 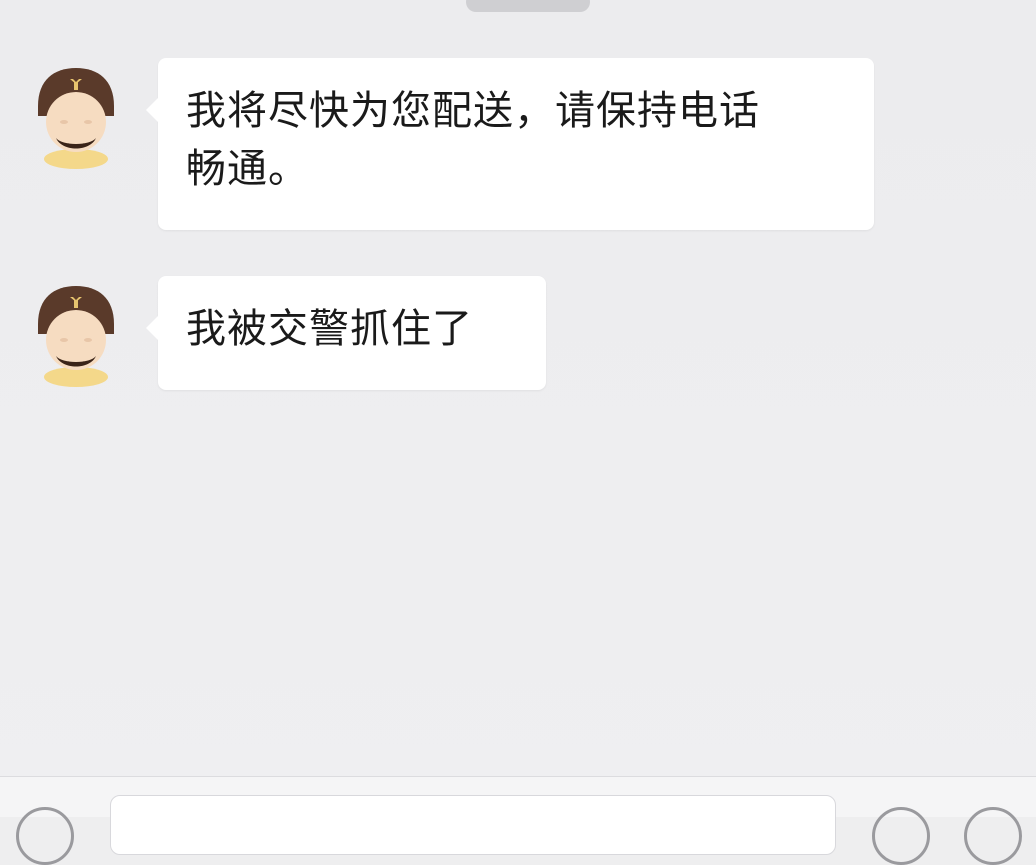 I want to click on message-bubble: 我被交警抓住了, so click(x=346, y=333).